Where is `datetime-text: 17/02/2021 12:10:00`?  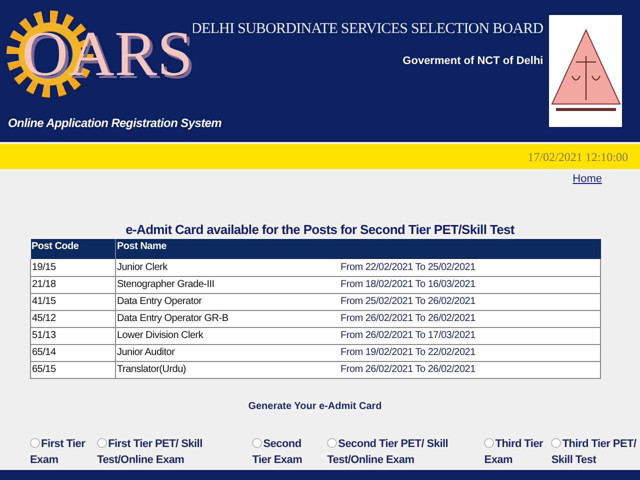 datetime-text: 17/02/2021 12:10:00 is located at coordinates (578, 157).